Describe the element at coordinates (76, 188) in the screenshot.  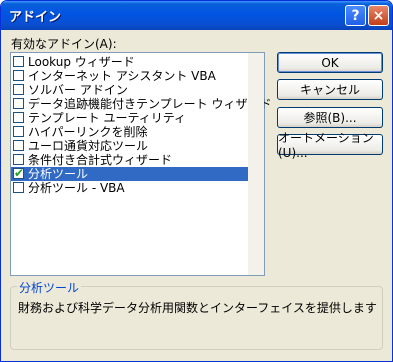
I see `addin-label: 分析ツール - VBA` at that location.